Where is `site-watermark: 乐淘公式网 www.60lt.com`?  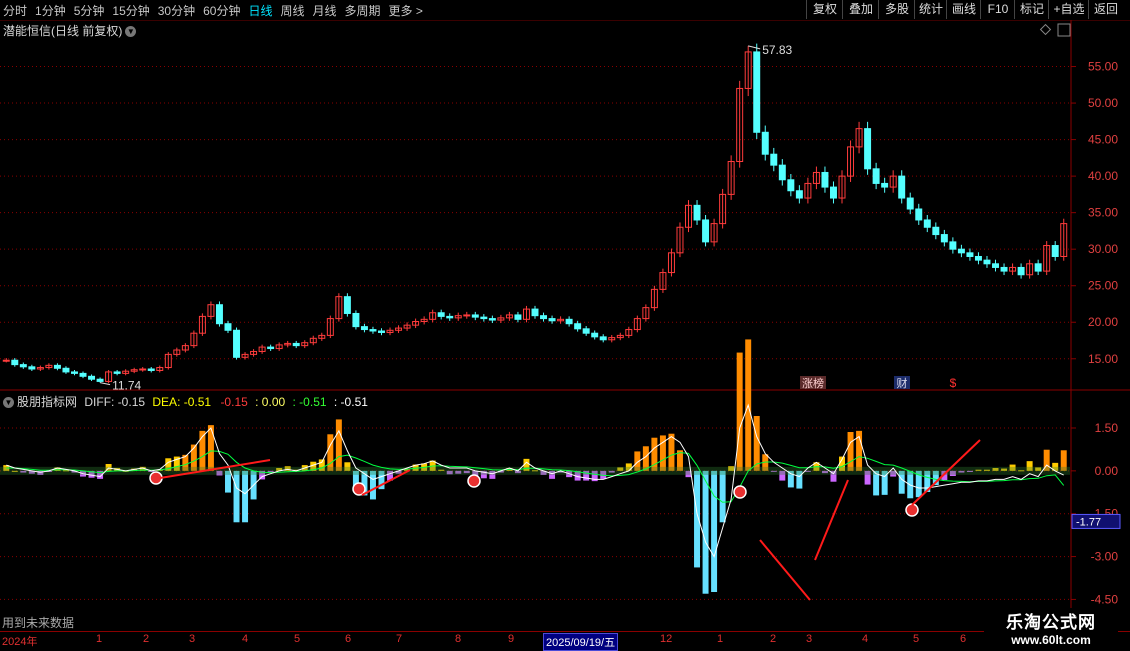
site-watermark: 乐淘公式网 www.60lt.com is located at coordinates (1051, 628).